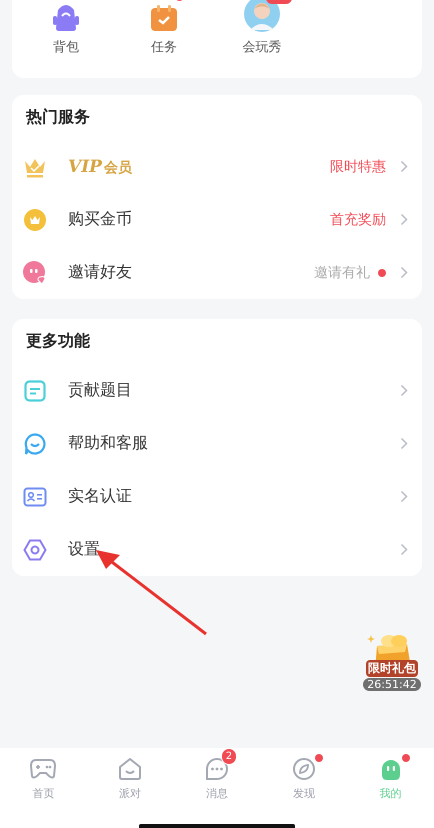 The height and width of the screenshot is (828, 434). What do you see at coordinates (217, 166) in the screenshot?
I see `menu-row: VIP会员 限时特惠` at bounding box center [217, 166].